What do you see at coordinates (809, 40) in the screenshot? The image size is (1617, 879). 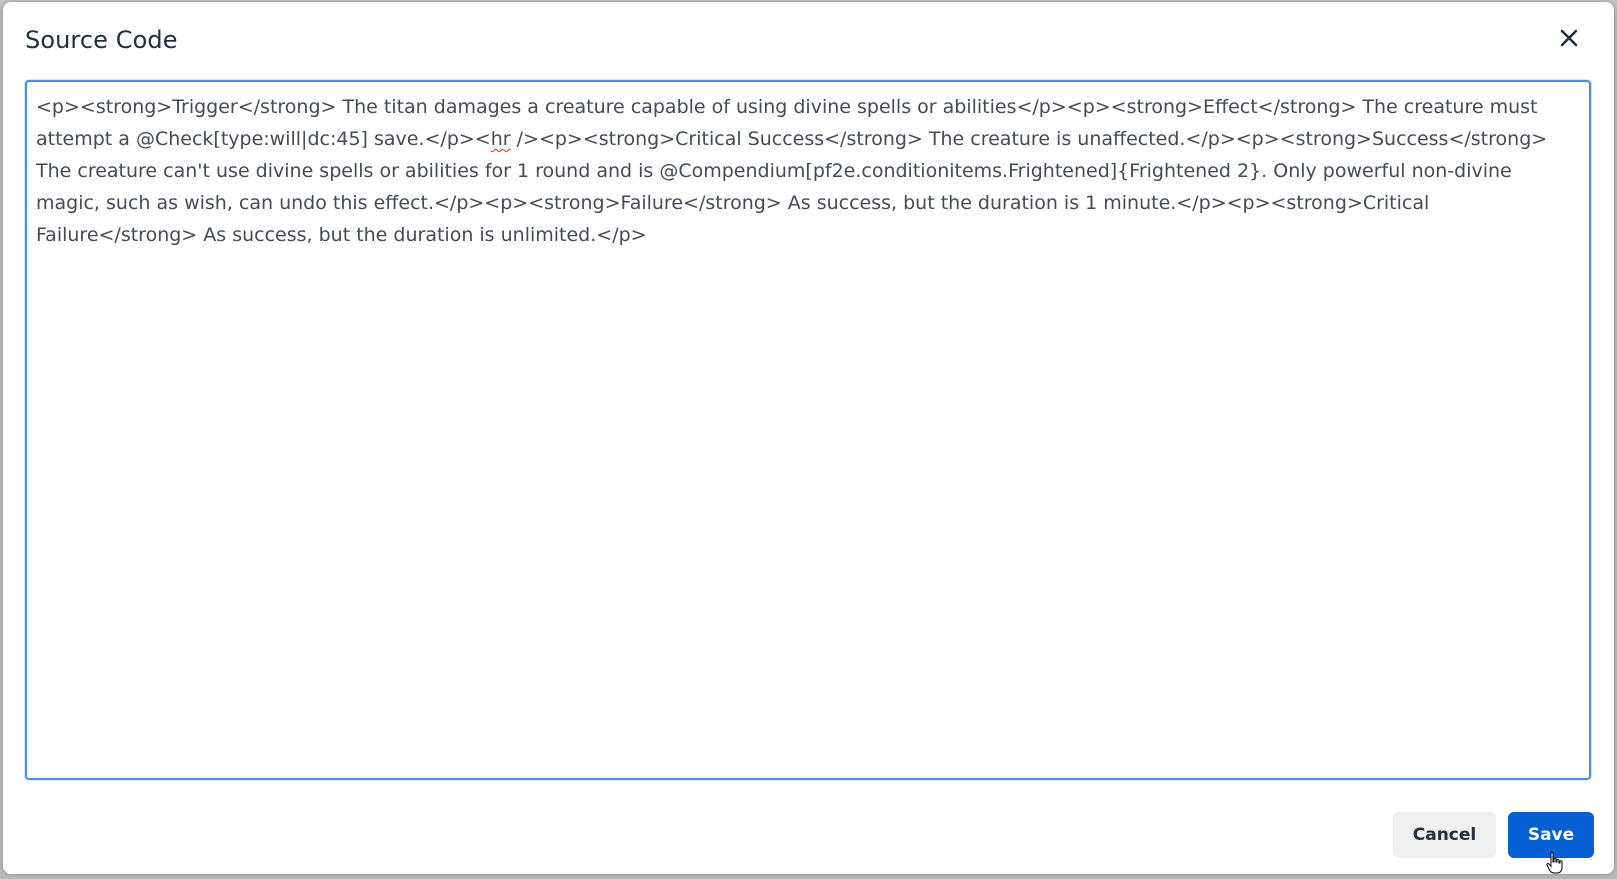 I see `dialog-header: Source Code` at bounding box center [809, 40].